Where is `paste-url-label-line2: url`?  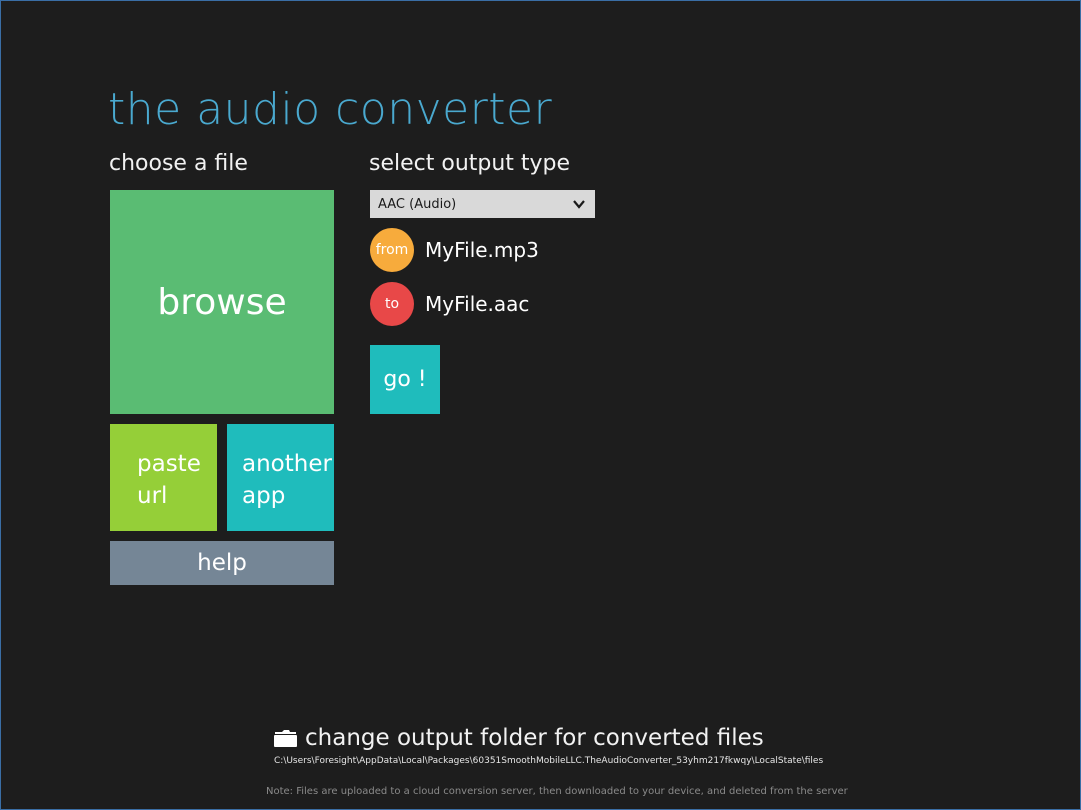 paste-url-label-line2: url is located at coordinates (152, 496).